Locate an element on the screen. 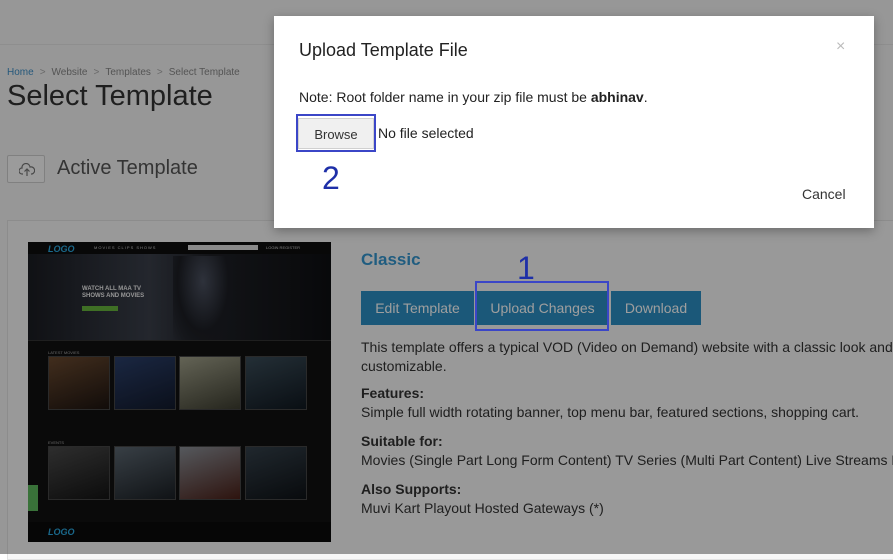 The image size is (893, 560). annotation-highlight-upload is located at coordinates (542, 306).